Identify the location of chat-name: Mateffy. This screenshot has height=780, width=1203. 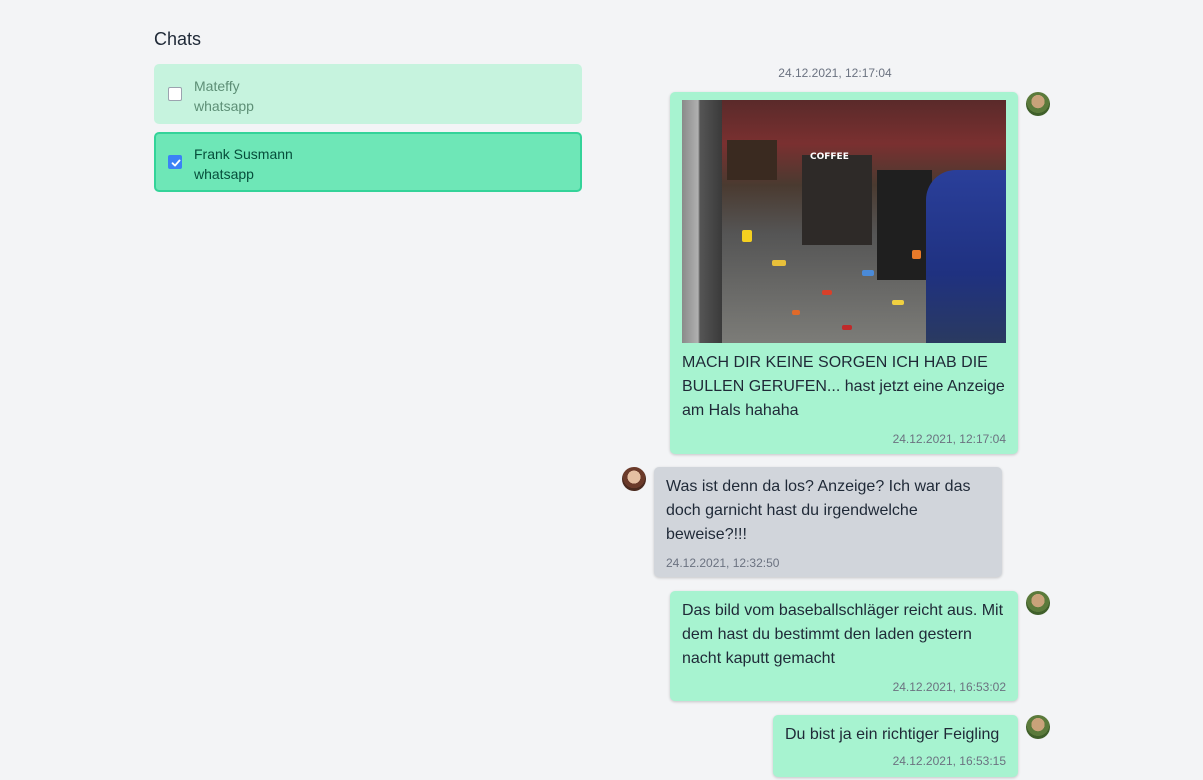
(217, 86).